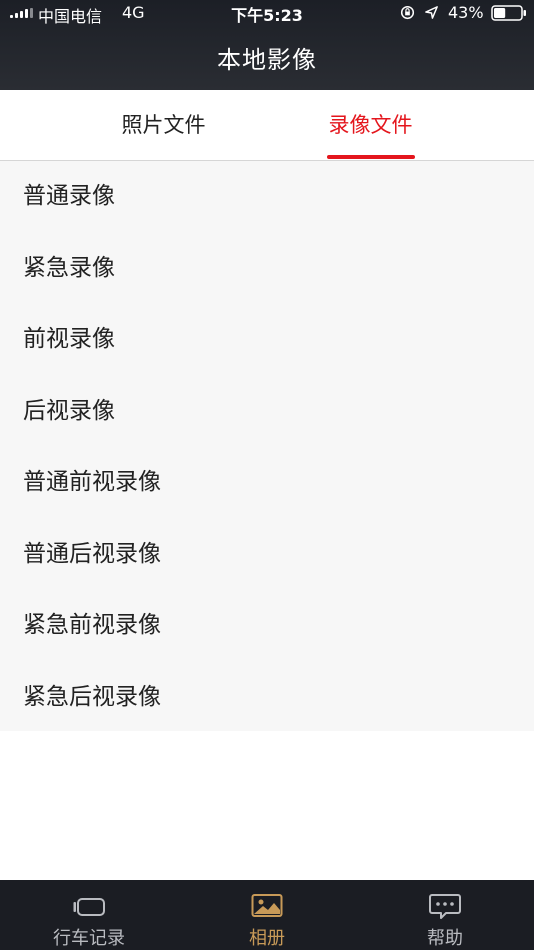 Image resolution: width=534 pixels, height=950 pixels. Describe the element at coordinates (267, 555) in the screenshot. I see `list-item-normal-rear-video: 普通后视录像` at that location.